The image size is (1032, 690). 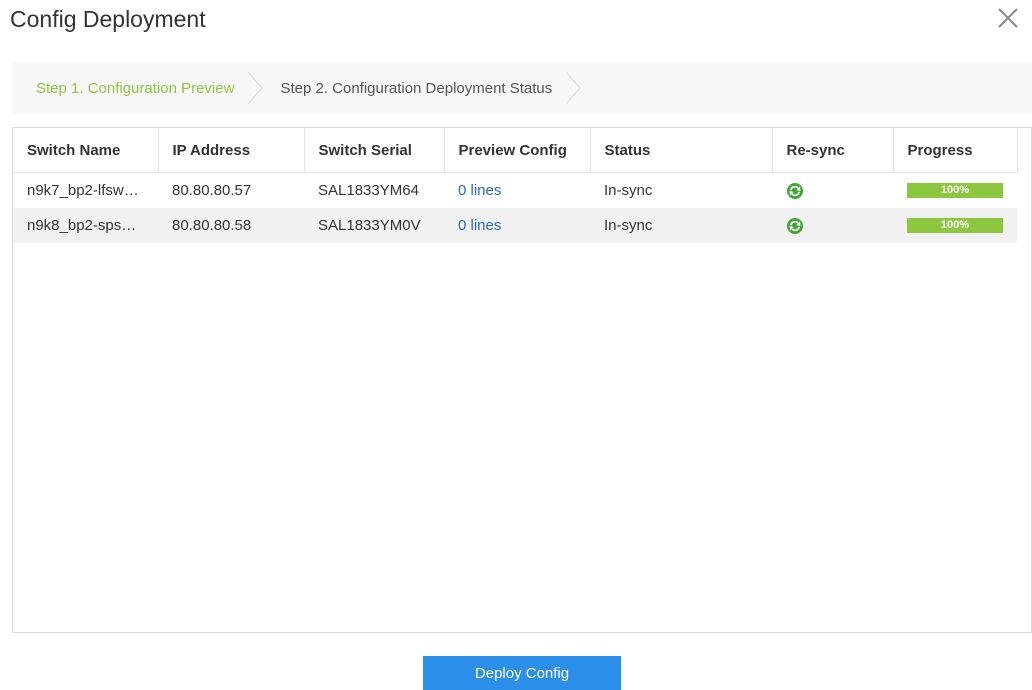 What do you see at coordinates (231, 150) in the screenshot?
I see `column-header-ip-address: IP Address` at bounding box center [231, 150].